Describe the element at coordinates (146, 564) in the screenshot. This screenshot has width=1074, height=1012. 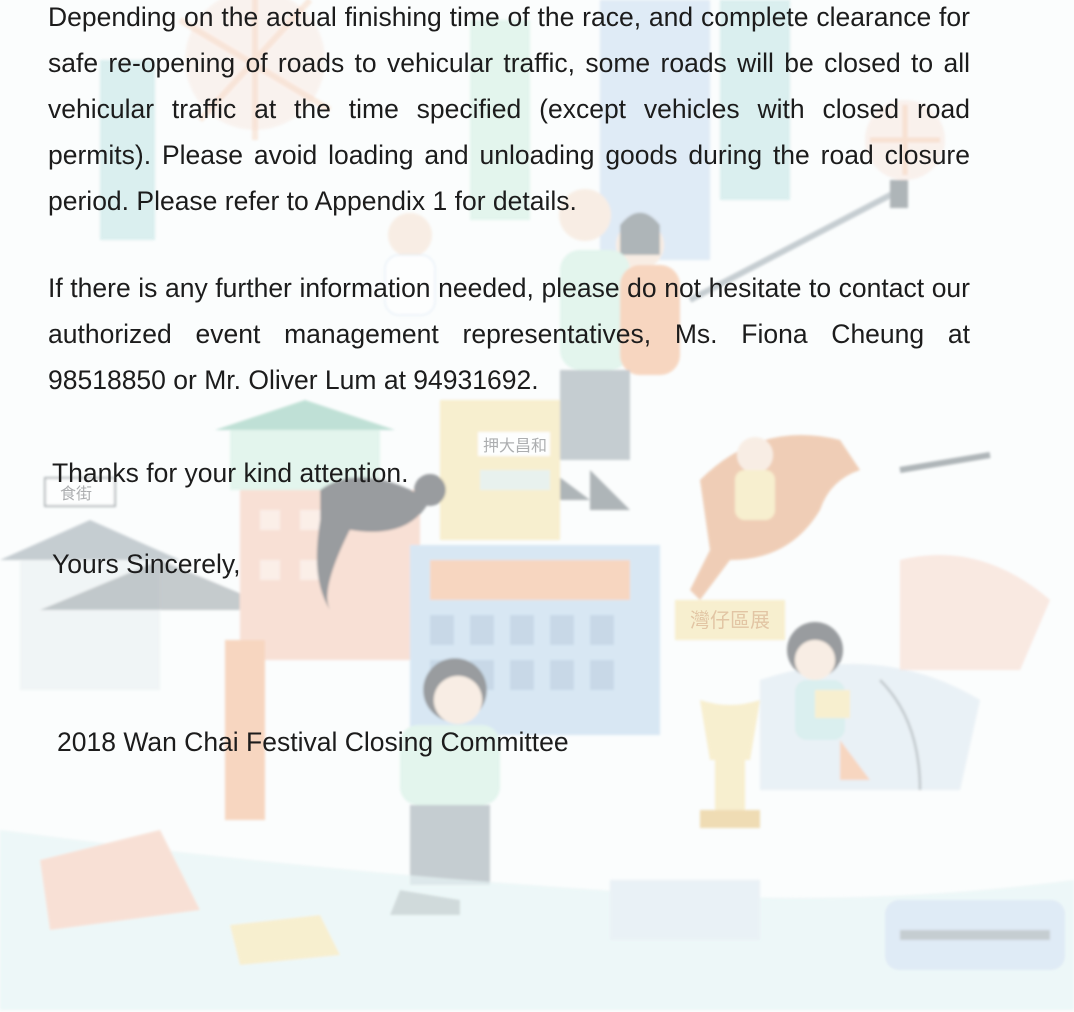
I see `closing-salutation: Yours Sincerely,` at that location.